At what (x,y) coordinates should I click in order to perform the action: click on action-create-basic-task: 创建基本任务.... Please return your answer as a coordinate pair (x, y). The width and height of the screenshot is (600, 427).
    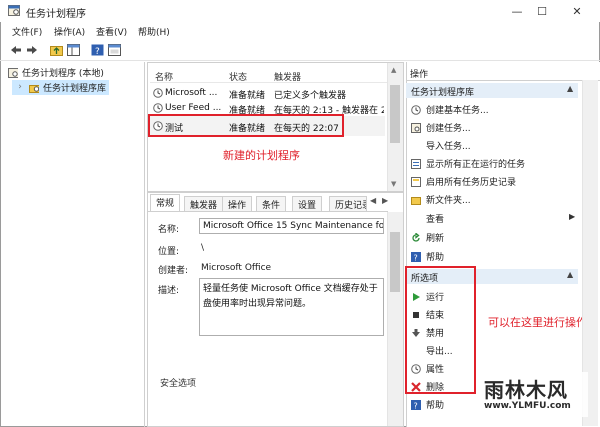
    Looking at the image, I should click on (450, 109).